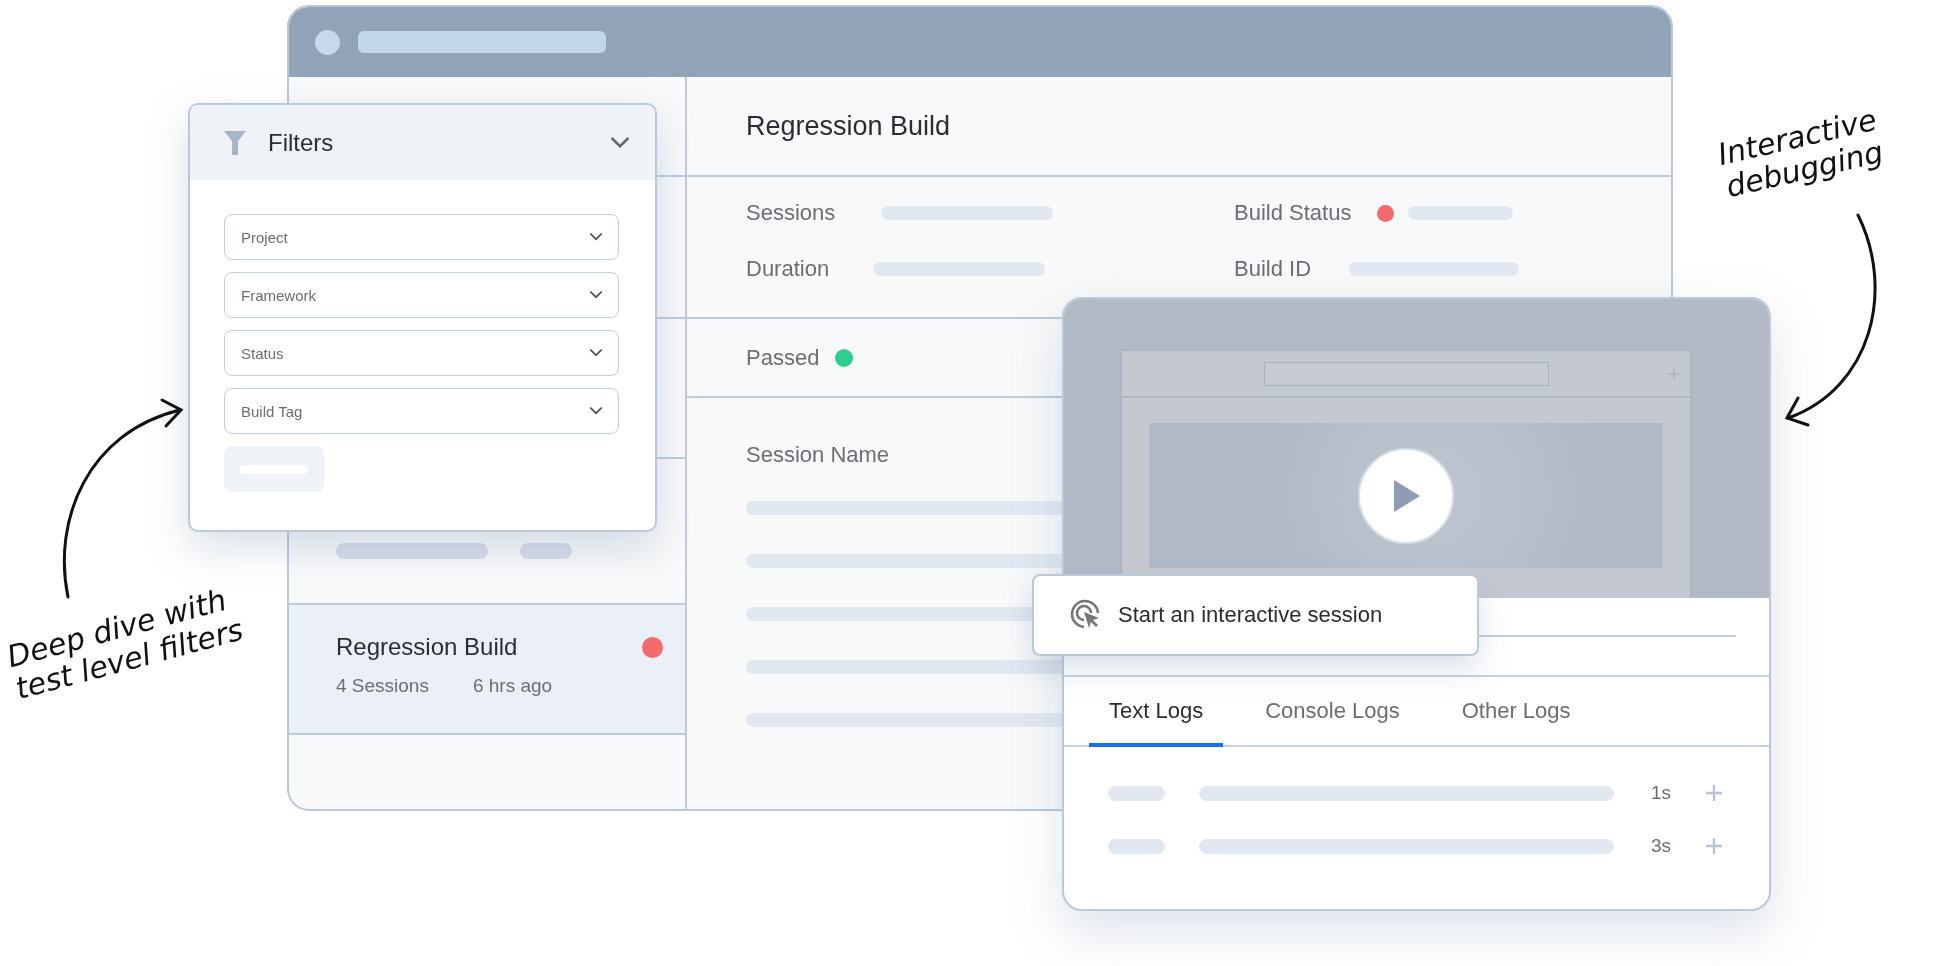 Image resolution: width=1960 pixels, height=966 pixels. Describe the element at coordinates (620, 142) in the screenshot. I see `collapse-icon` at that location.